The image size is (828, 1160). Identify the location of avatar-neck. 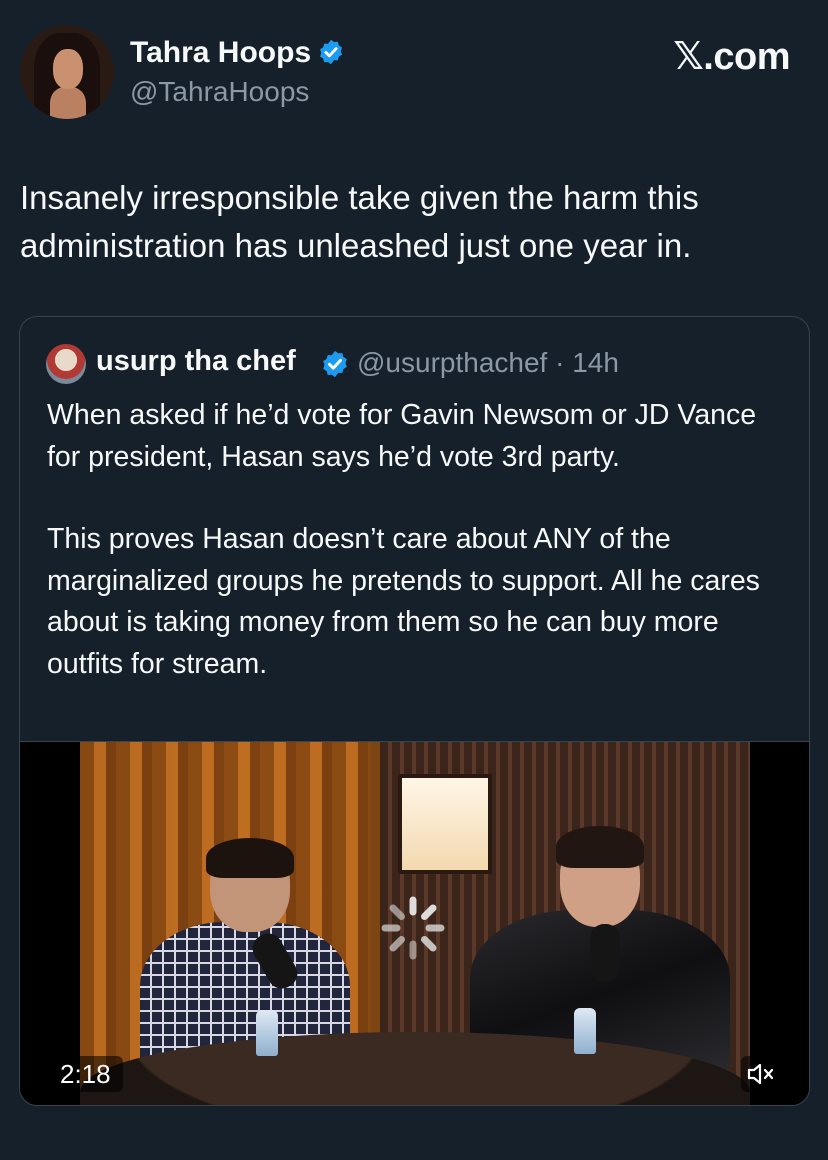
(68, 103).